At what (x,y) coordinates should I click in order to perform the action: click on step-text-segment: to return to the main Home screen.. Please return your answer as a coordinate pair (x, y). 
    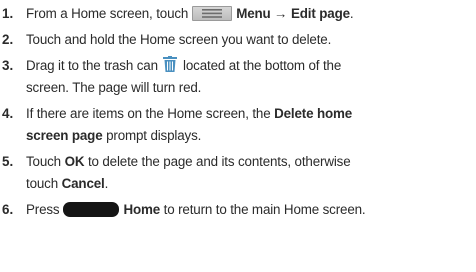
    Looking at the image, I should click on (264, 209).